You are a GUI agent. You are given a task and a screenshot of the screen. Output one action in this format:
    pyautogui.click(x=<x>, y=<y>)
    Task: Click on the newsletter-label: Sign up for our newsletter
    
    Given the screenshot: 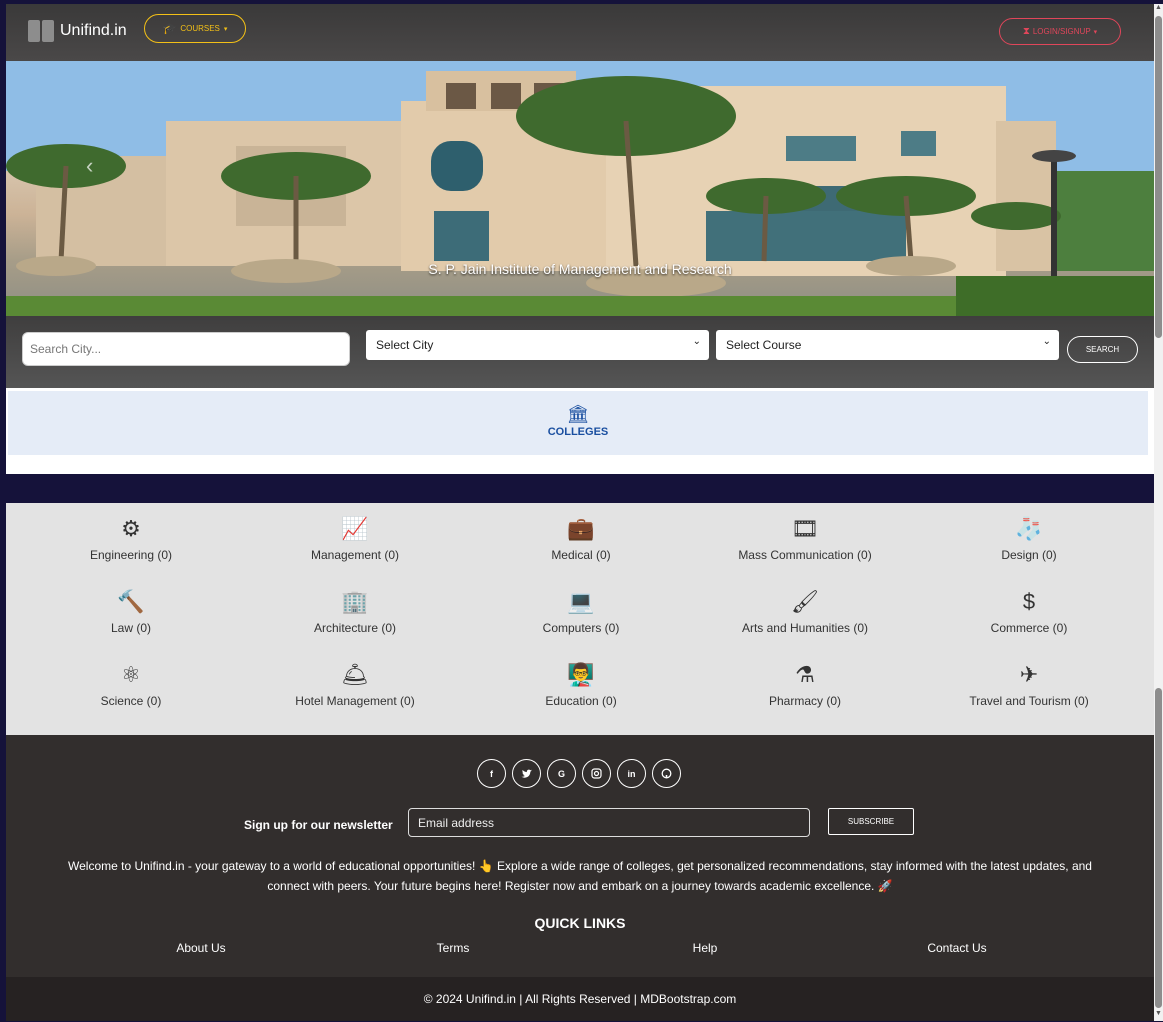 What is the action you would take?
    pyautogui.click(x=318, y=825)
    